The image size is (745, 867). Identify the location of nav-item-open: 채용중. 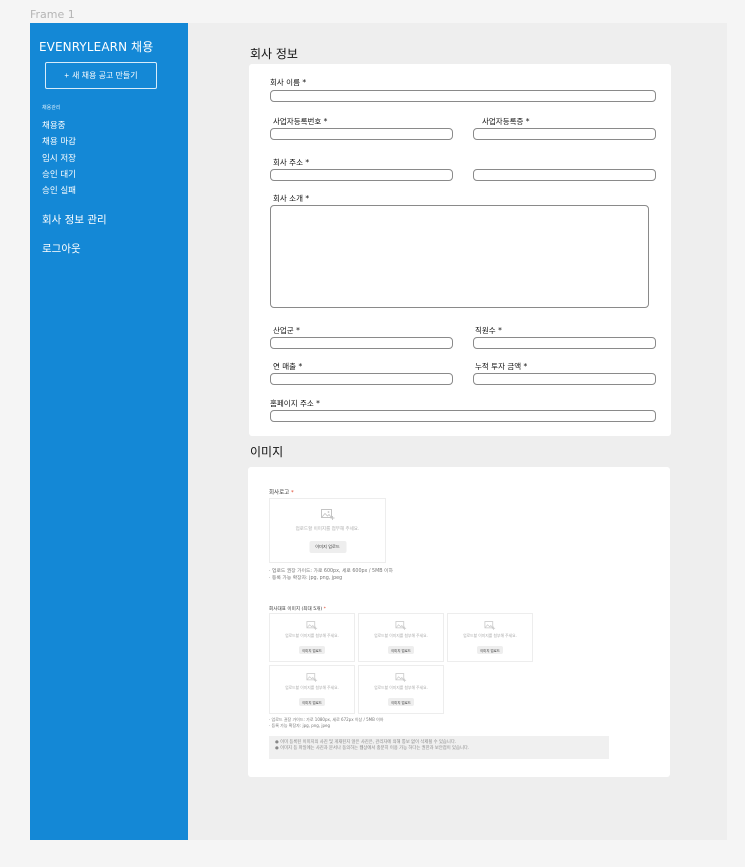
(59, 126).